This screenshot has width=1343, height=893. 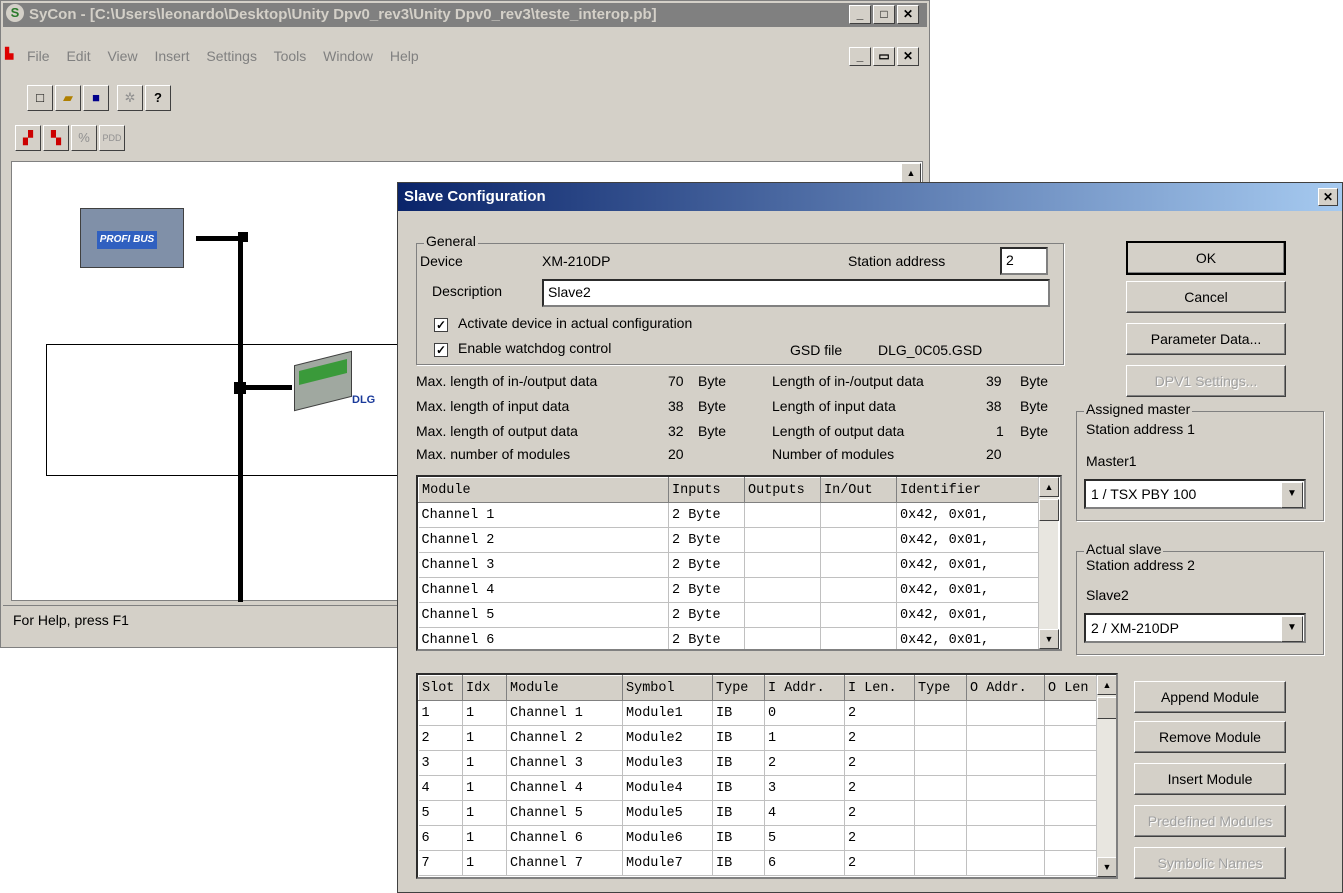 I want to click on new-file-icon: □, so click(x=40, y=98).